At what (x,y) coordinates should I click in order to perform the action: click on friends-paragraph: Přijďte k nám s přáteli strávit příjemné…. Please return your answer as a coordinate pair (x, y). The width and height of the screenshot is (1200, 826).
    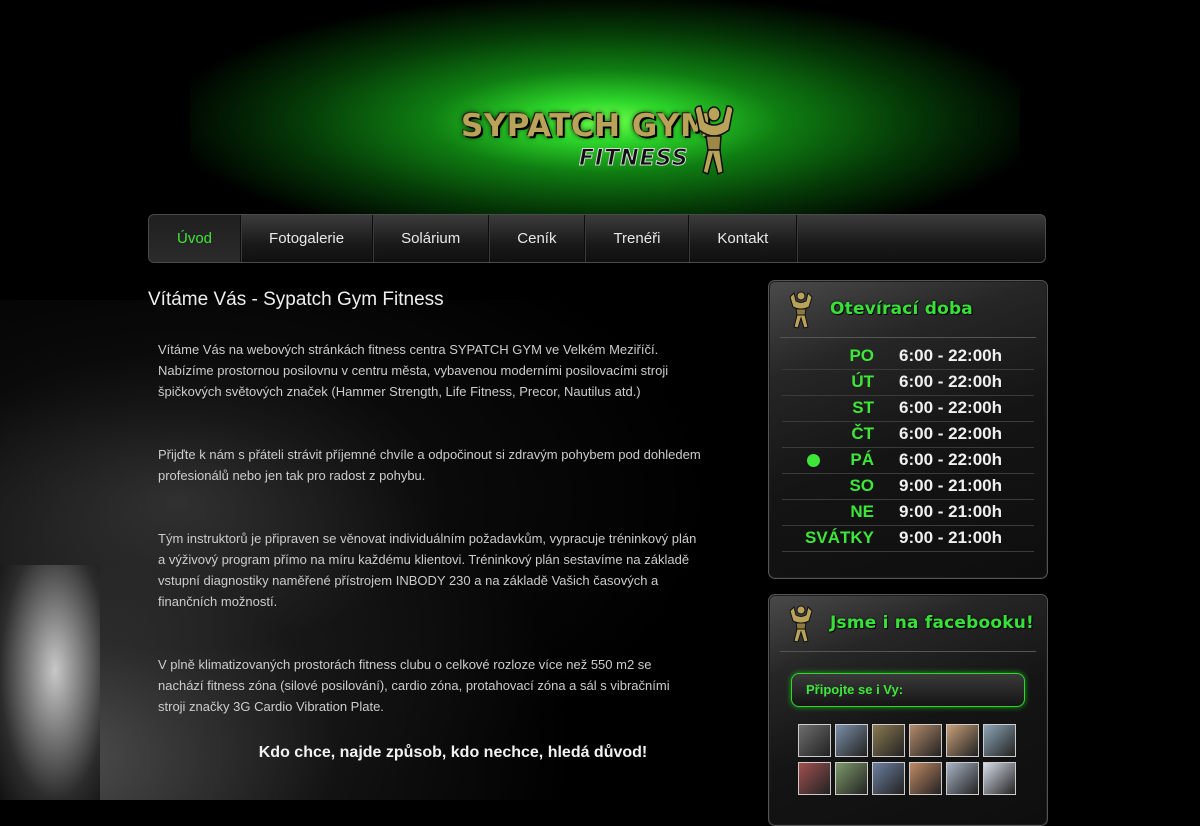
    Looking at the image, I should click on (429, 465).